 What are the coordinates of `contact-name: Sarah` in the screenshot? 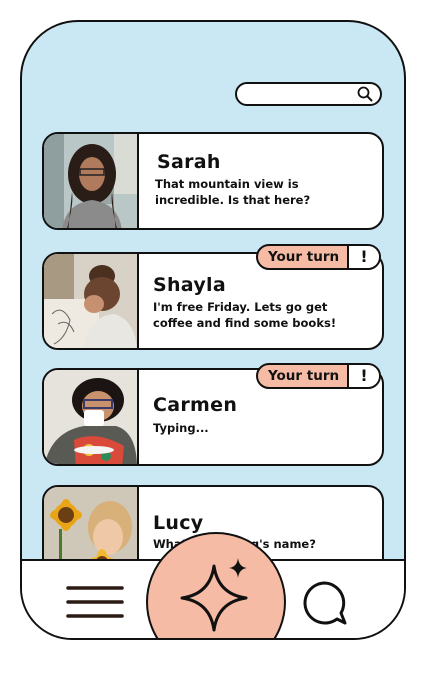 It's located at (189, 162).